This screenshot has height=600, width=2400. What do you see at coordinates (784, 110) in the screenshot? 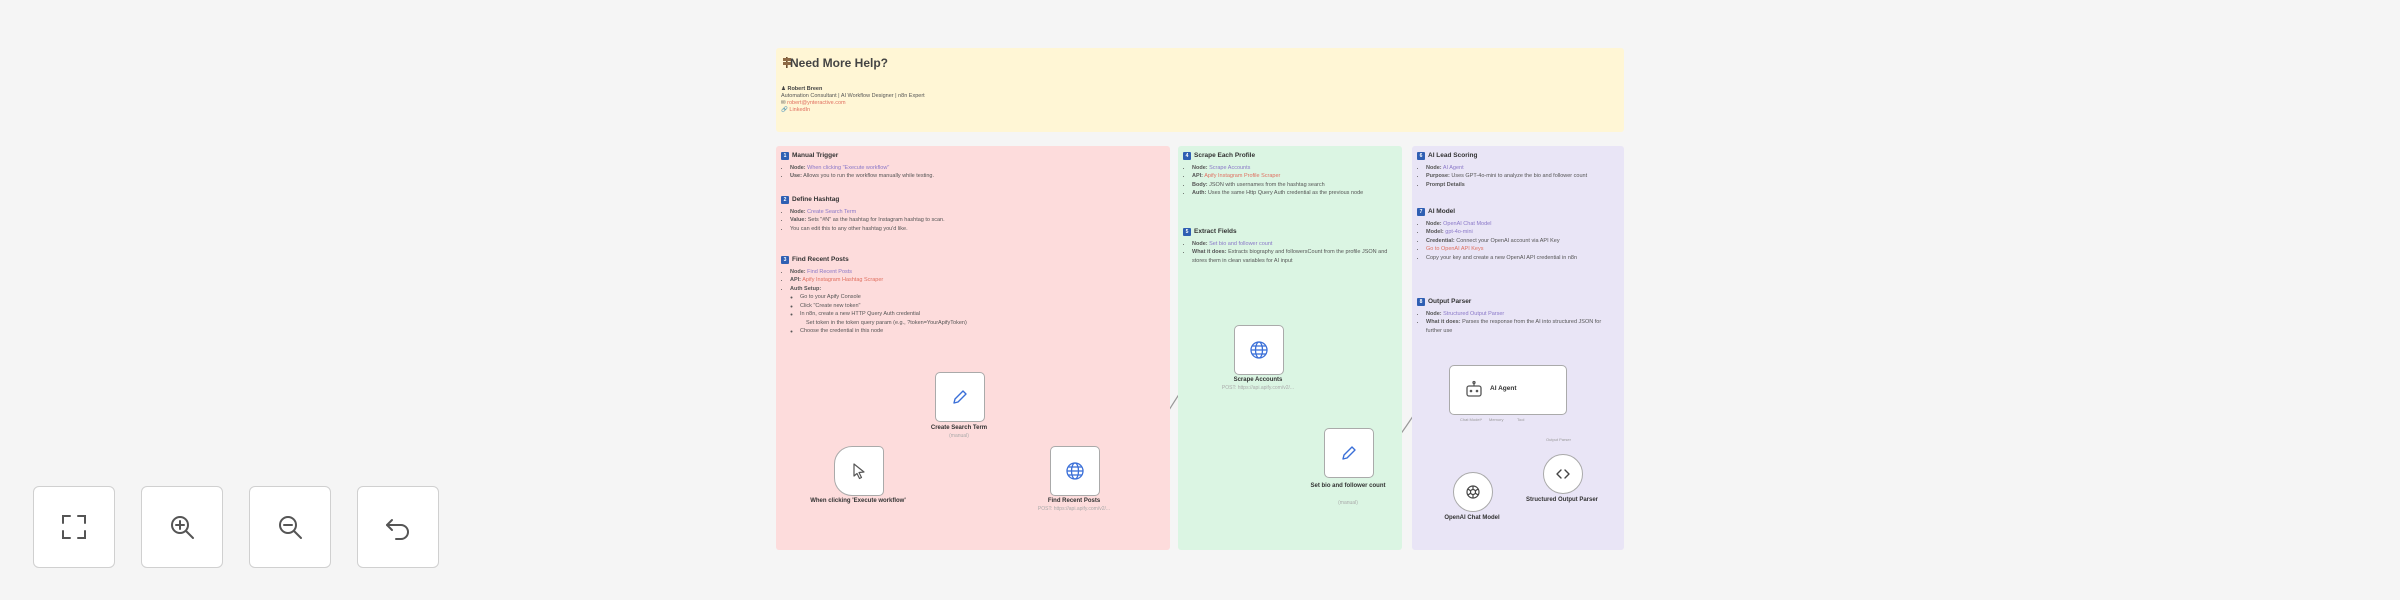
I see `link-icon: 🔗` at bounding box center [784, 110].